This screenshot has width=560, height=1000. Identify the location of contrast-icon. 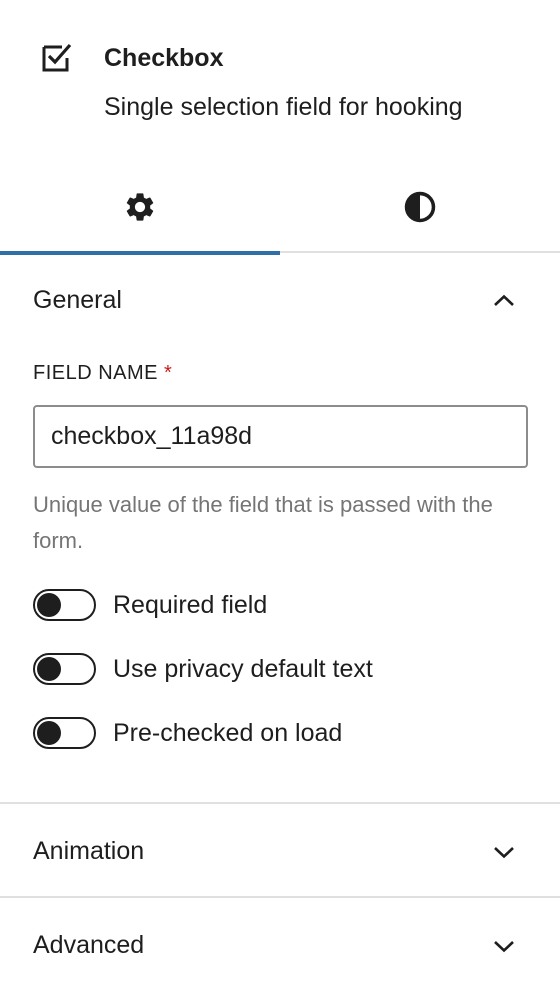
(420, 206).